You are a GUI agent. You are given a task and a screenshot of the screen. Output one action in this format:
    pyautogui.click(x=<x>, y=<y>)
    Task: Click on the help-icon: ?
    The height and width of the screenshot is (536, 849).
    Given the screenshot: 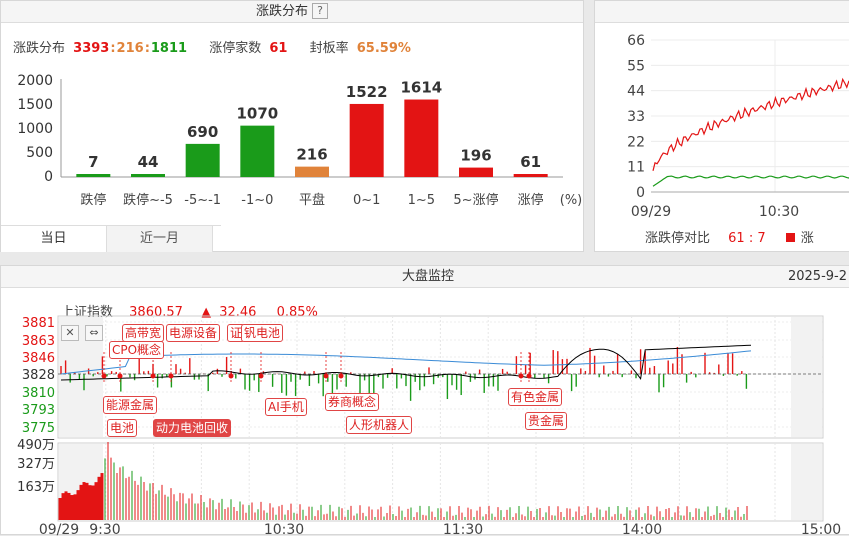 What is the action you would take?
    pyautogui.click(x=320, y=11)
    